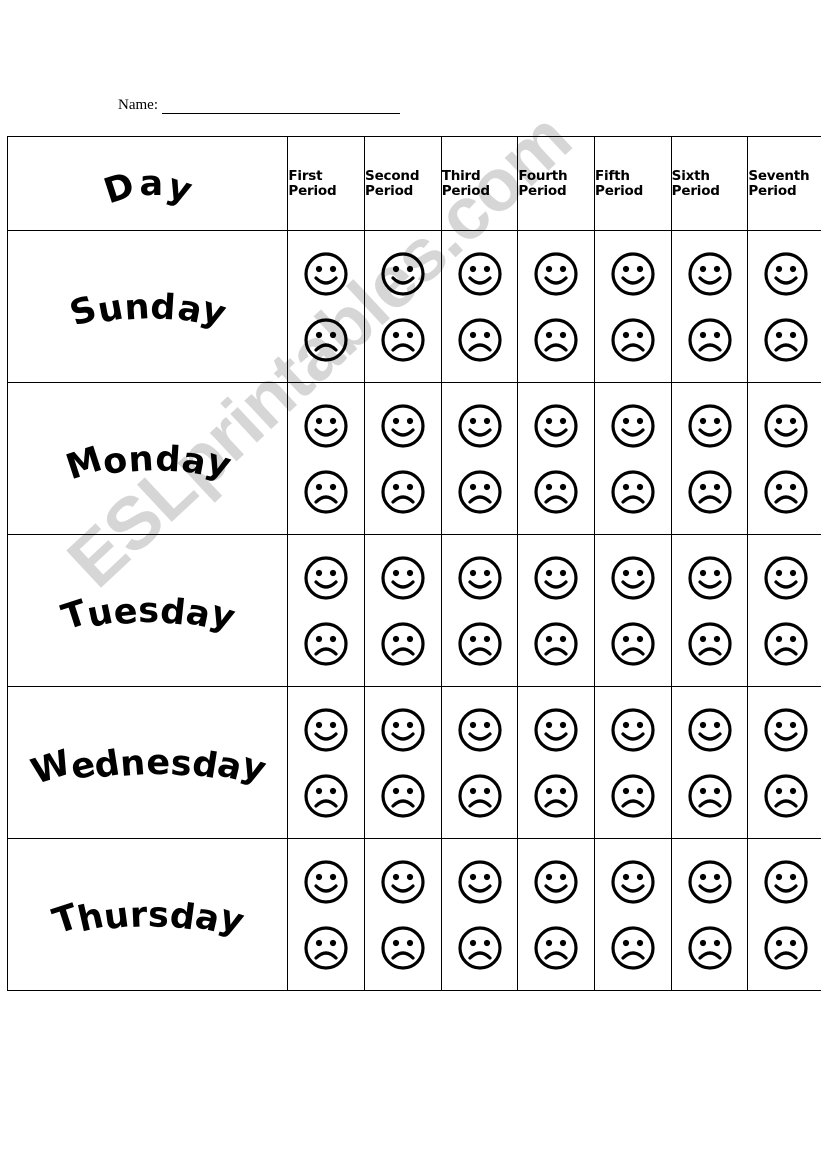 This screenshot has height=1169, width=821. I want to click on name-input-blank, so click(280, 106).